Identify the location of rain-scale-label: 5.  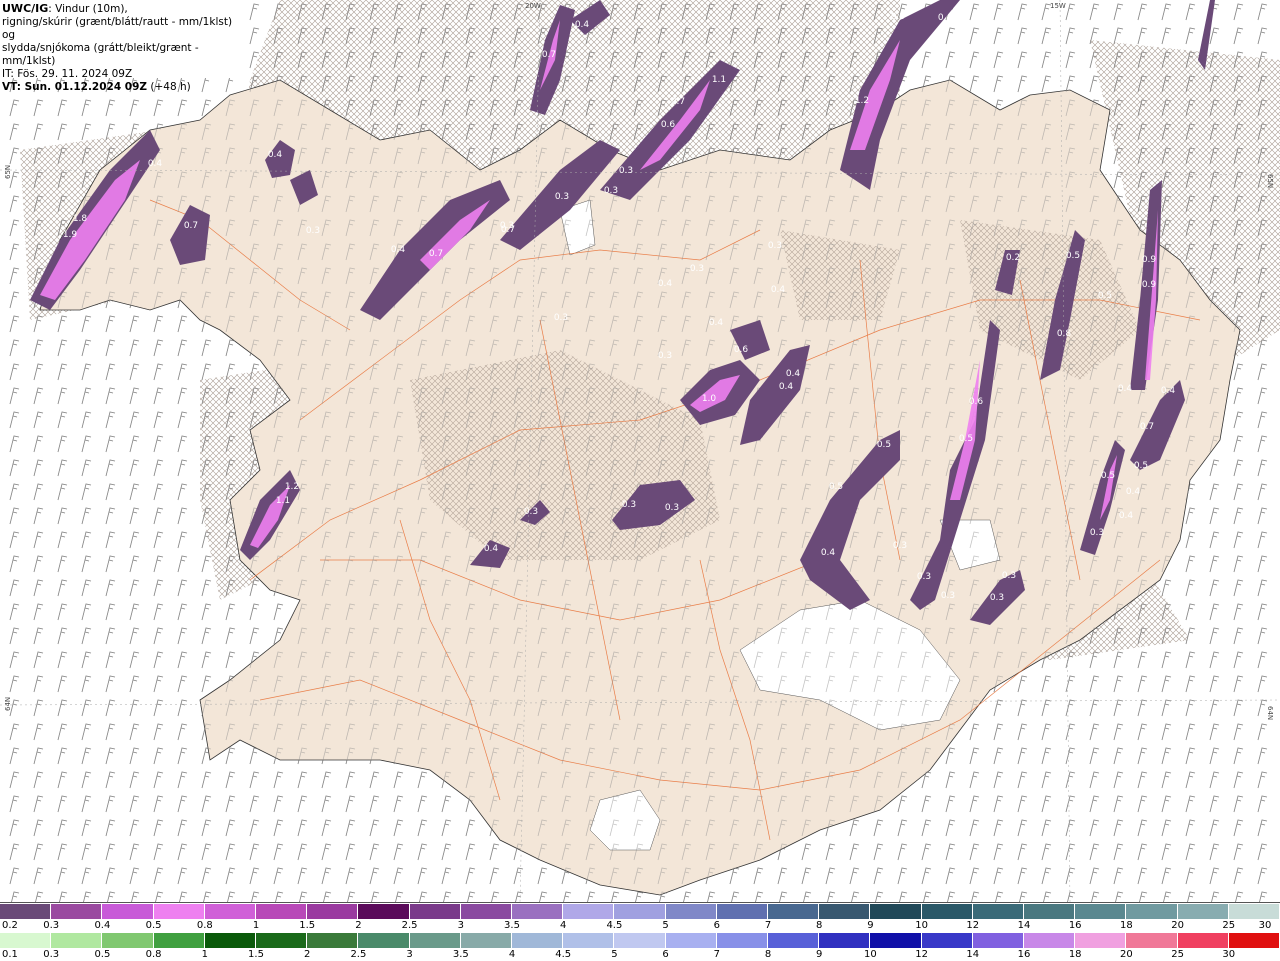
(614, 954).